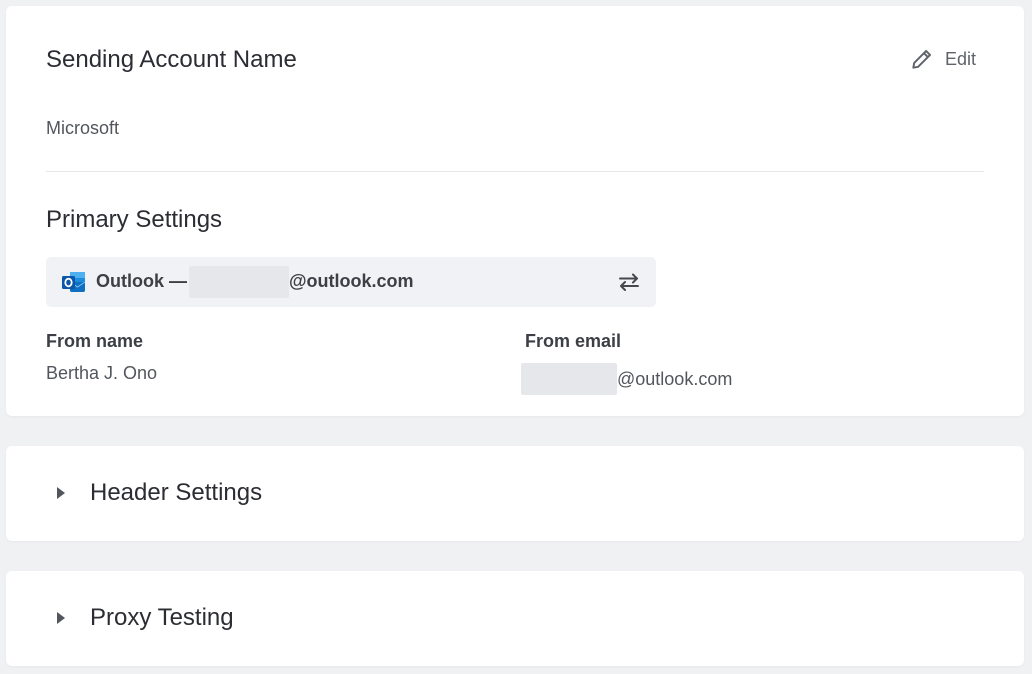  I want to click on from-email-value: @outlook.com, so click(626, 379).